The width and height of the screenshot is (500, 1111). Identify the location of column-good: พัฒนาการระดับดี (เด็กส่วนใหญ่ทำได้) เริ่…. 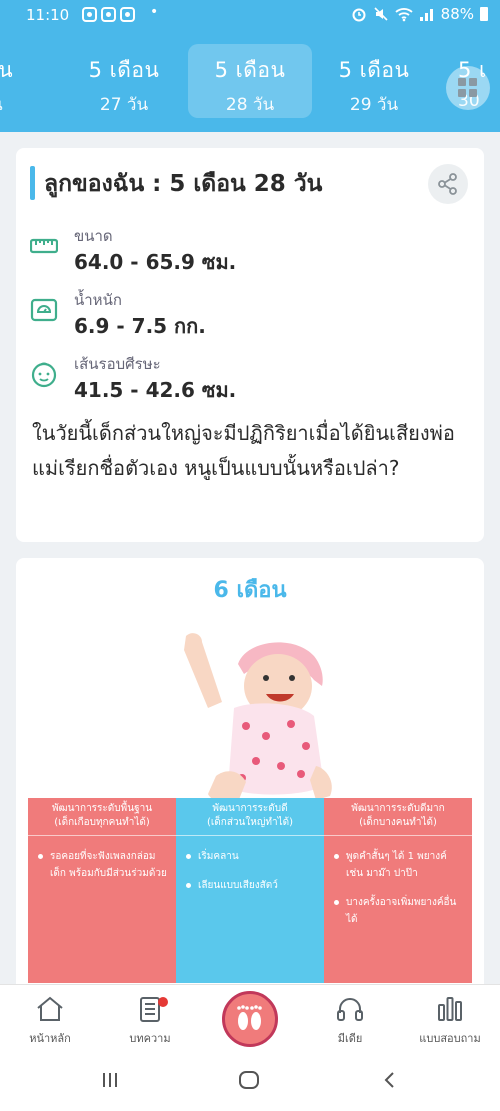
(250, 890).